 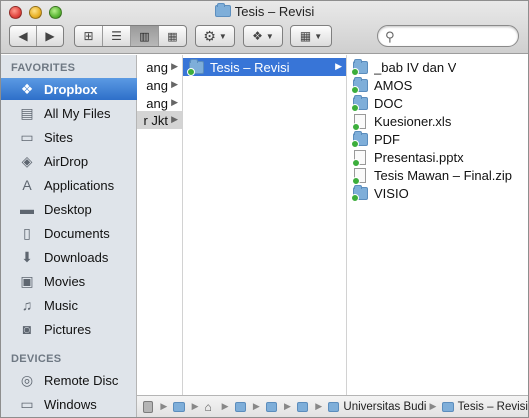 What do you see at coordinates (390, 36) in the screenshot?
I see `search-icon: ⚲` at bounding box center [390, 36].